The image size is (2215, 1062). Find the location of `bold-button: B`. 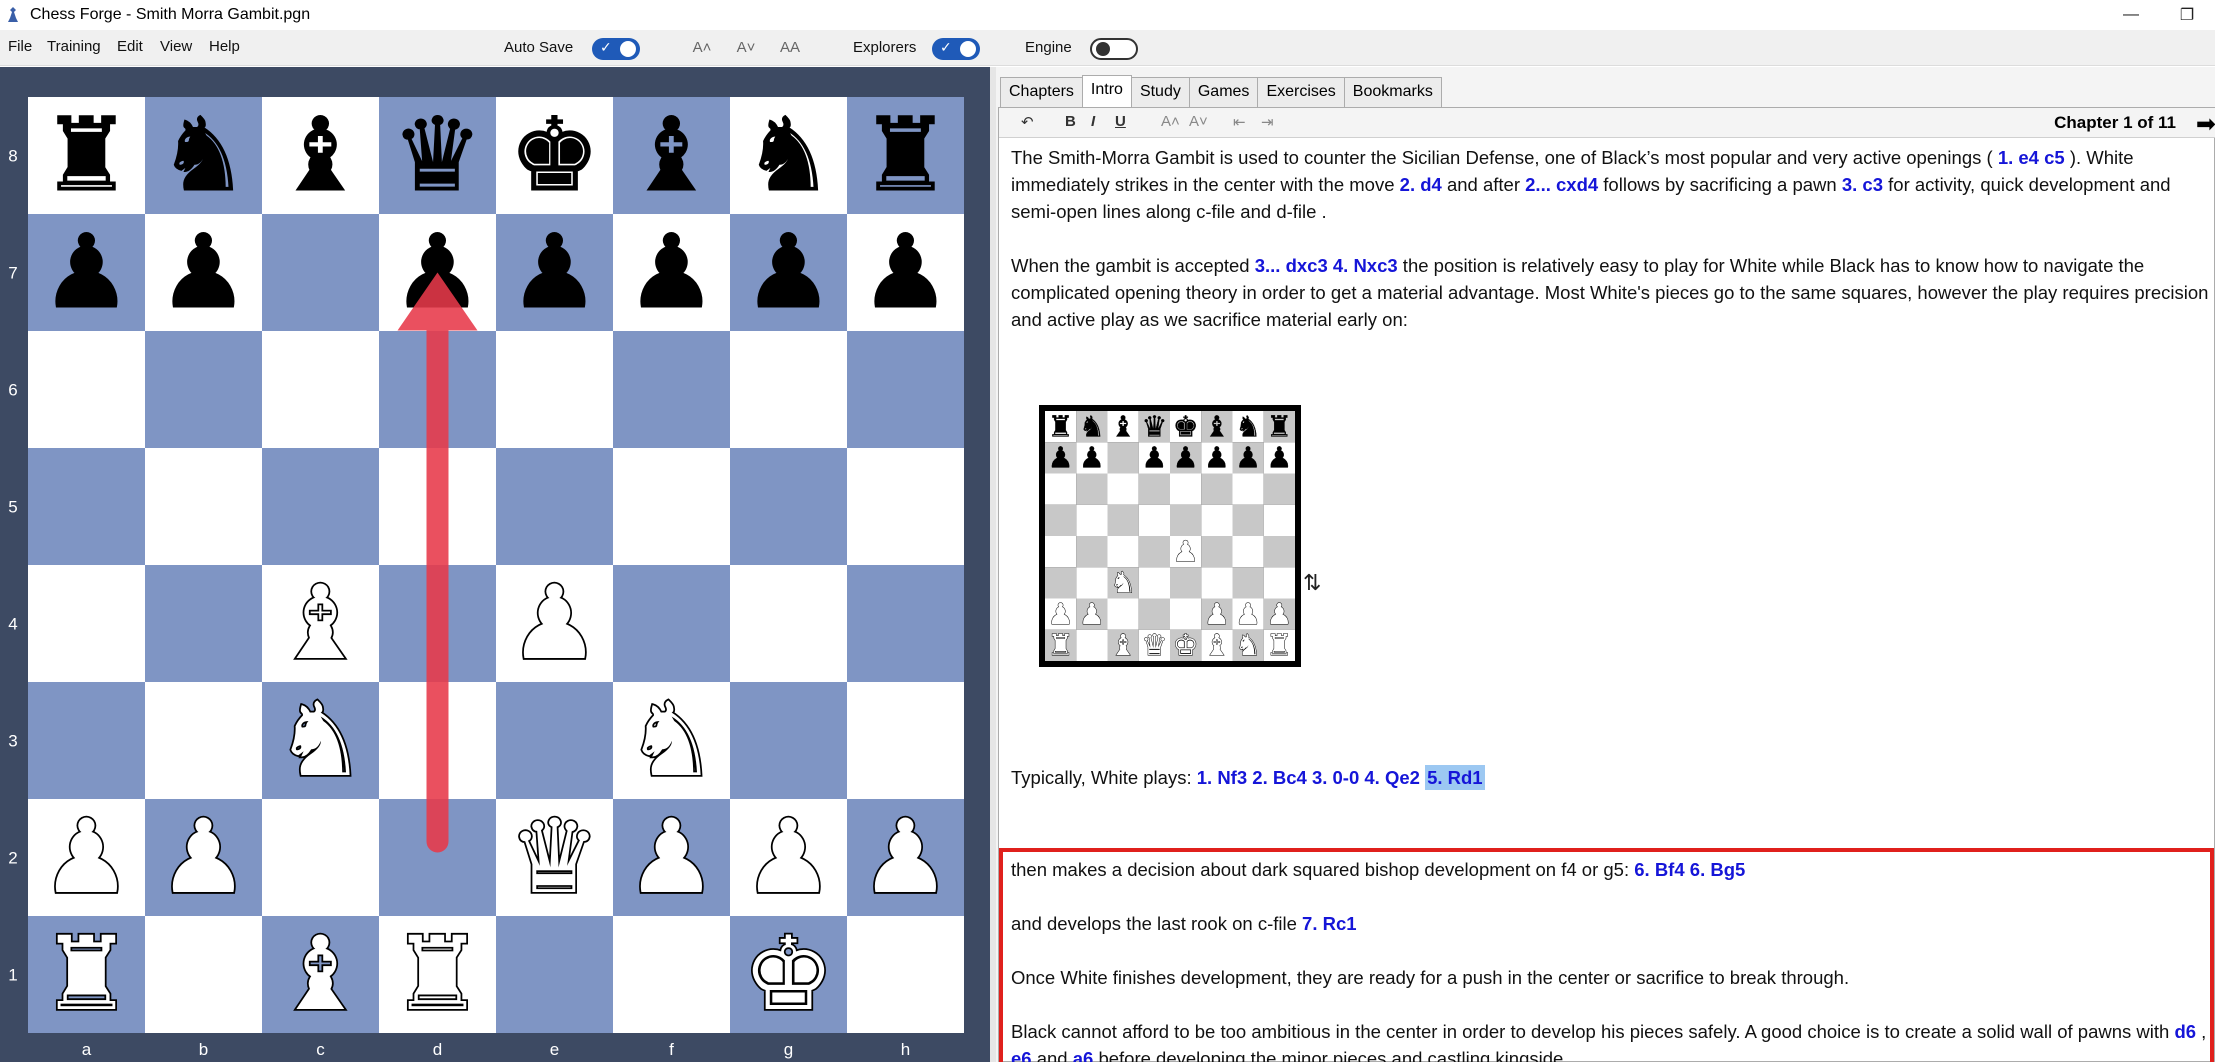

bold-button: B is located at coordinates (1070, 121).